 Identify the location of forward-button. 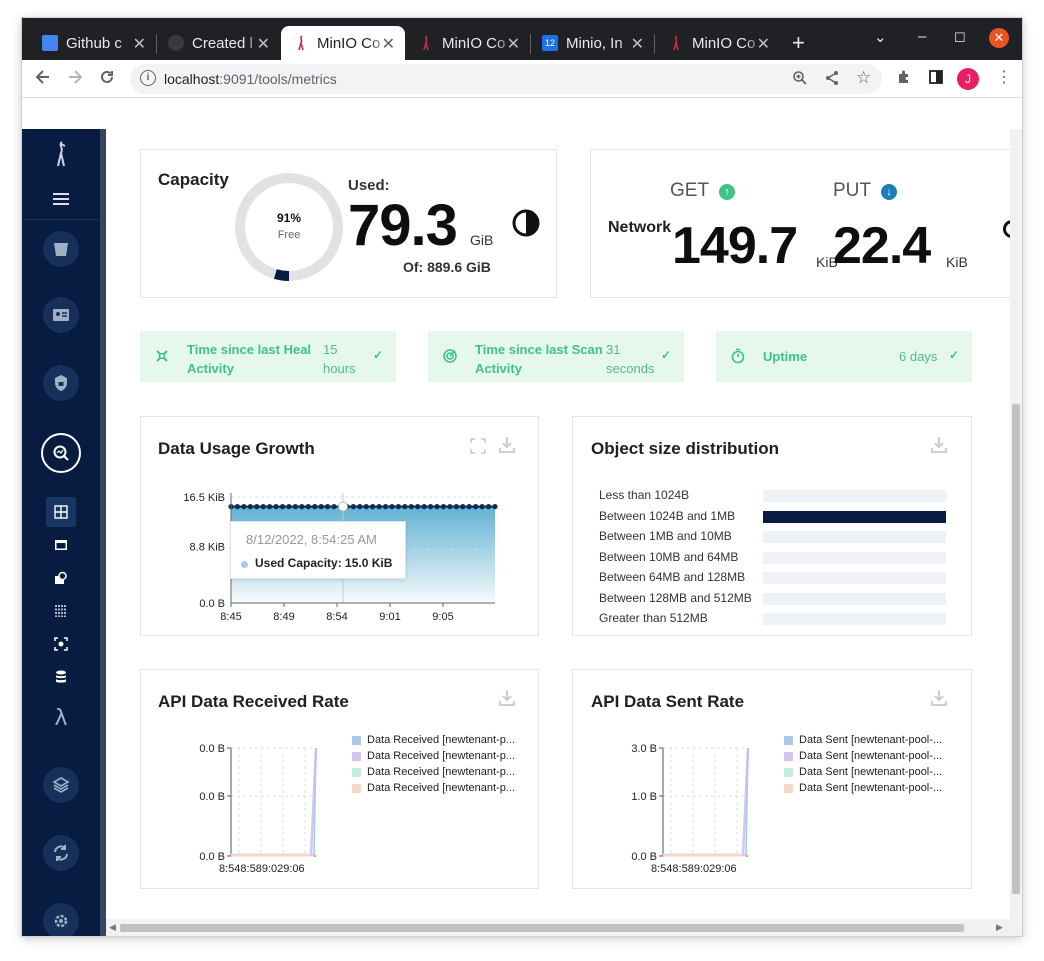
(75, 79).